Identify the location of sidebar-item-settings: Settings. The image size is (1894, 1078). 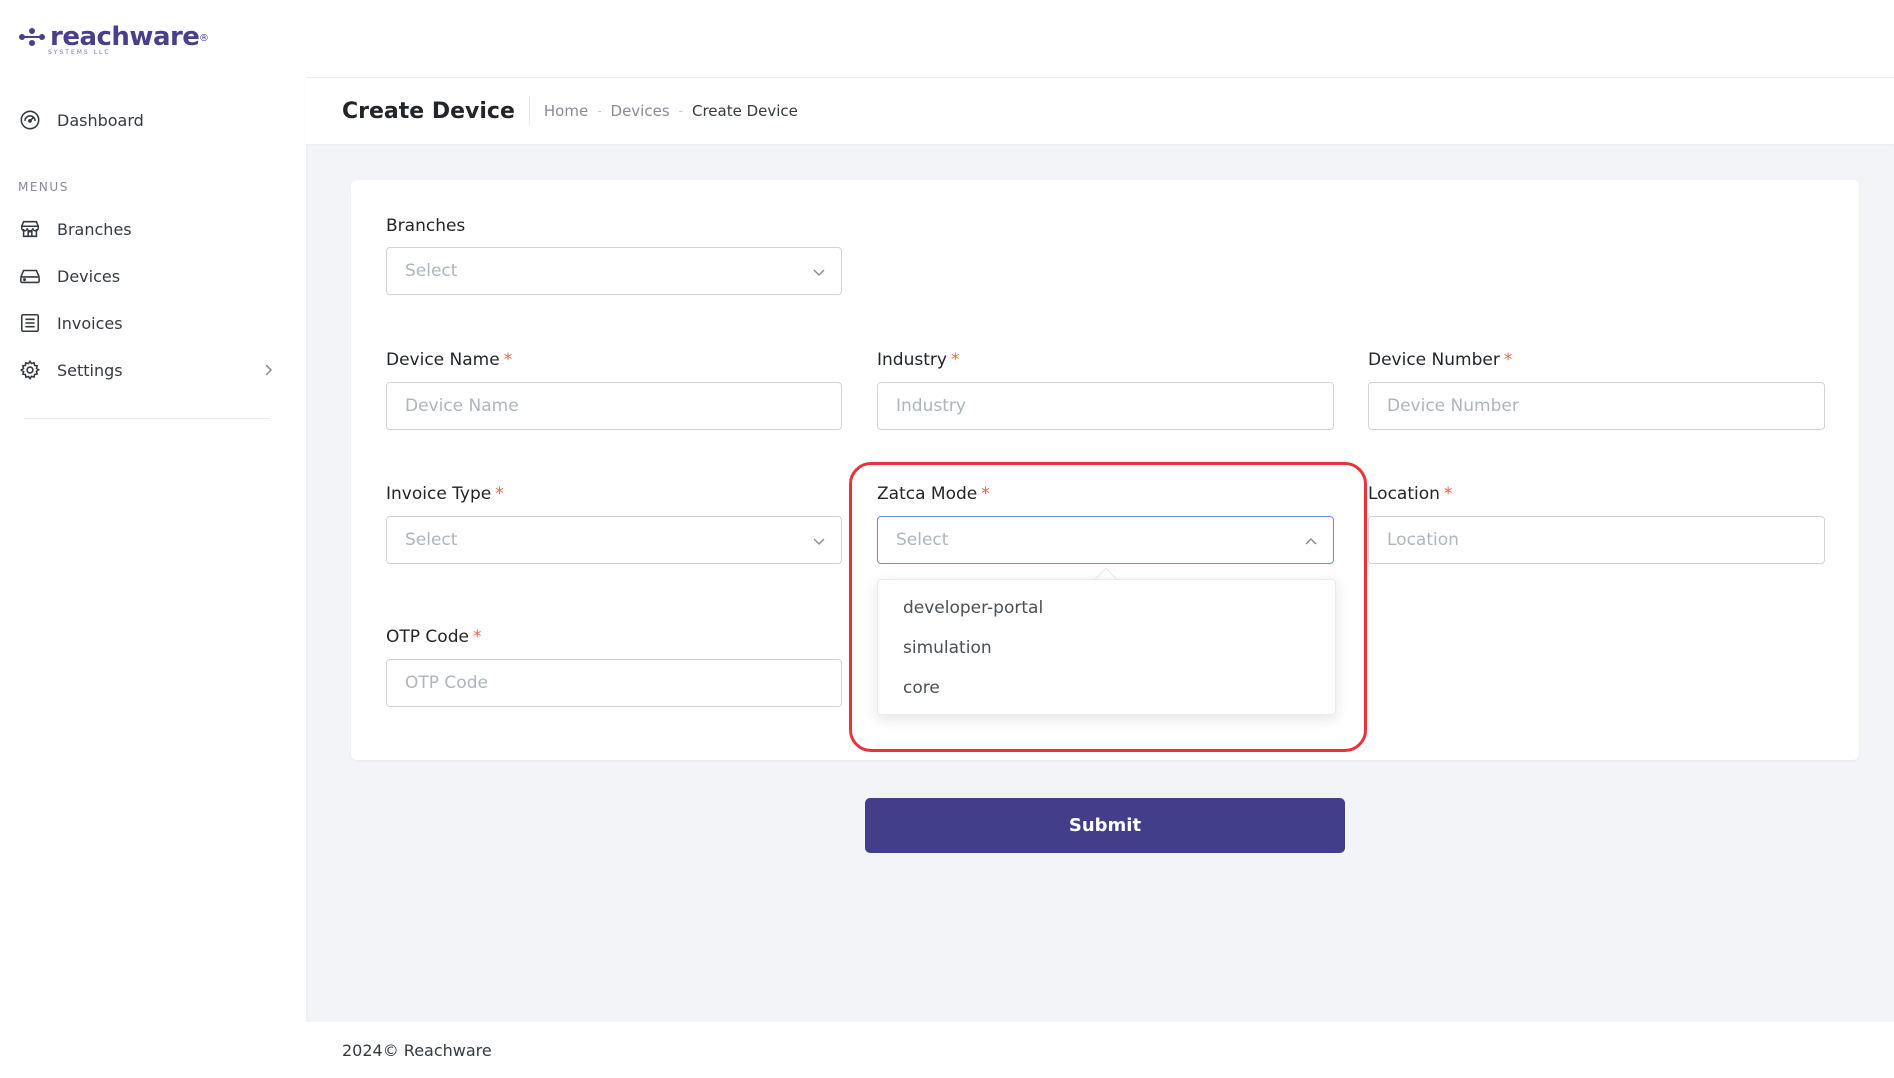
(148, 370).